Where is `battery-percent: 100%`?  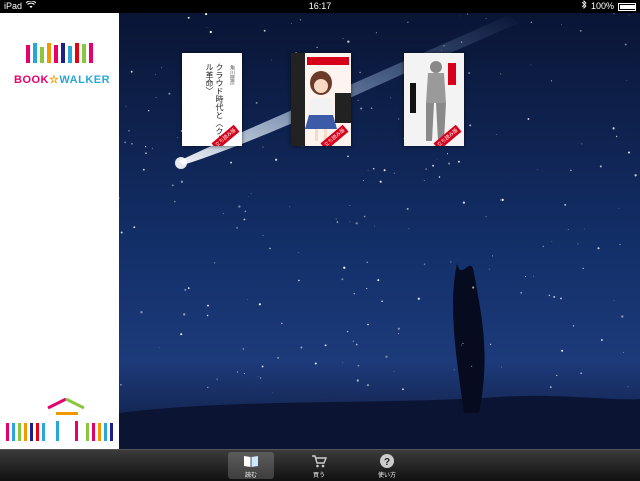
battery-percent: 100% is located at coordinates (602, 6).